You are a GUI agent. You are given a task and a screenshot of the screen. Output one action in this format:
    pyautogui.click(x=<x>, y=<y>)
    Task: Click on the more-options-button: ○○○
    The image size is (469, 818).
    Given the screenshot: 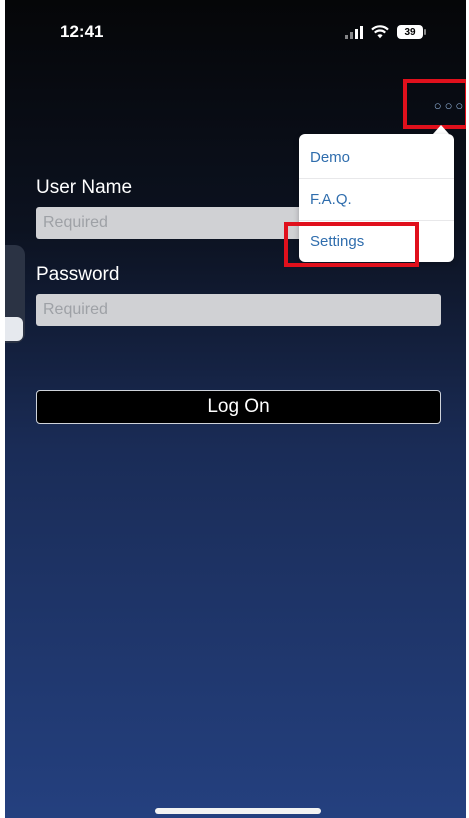 What is the action you would take?
    pyautogui.click(x=434, y=104)
    